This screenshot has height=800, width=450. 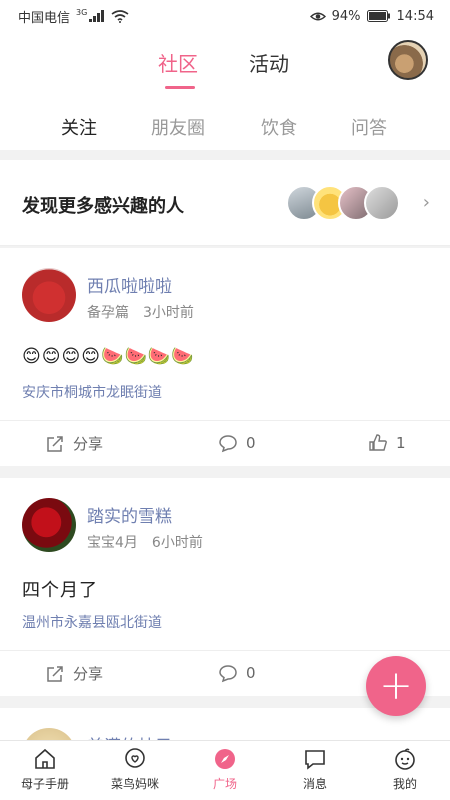 What do you see at coordinates (82, 12) in the screenshot?
I see `network-label: 3G` at bounding box center [82, 12].